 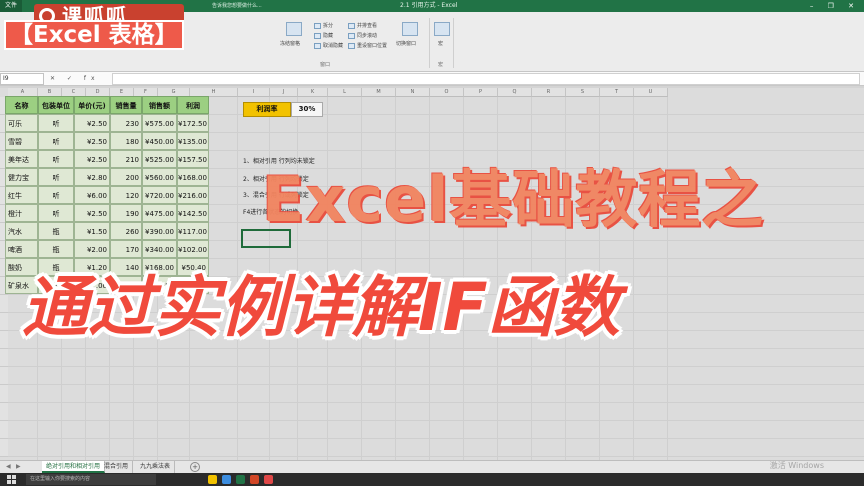 What do you see at coordinates (290, 43) in the screenshot?
I see `freeze-panes-button: 冻结窗格` at bounding box center [290, 43].